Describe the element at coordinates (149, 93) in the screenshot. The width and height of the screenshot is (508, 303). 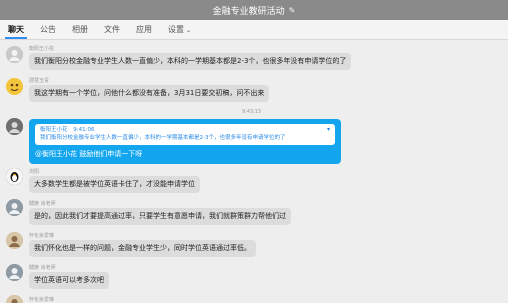
I see `message-bubble: 我这学期有一个学位，问他什么都没有准备，3月31日要交初稿，问不出来` at that location.